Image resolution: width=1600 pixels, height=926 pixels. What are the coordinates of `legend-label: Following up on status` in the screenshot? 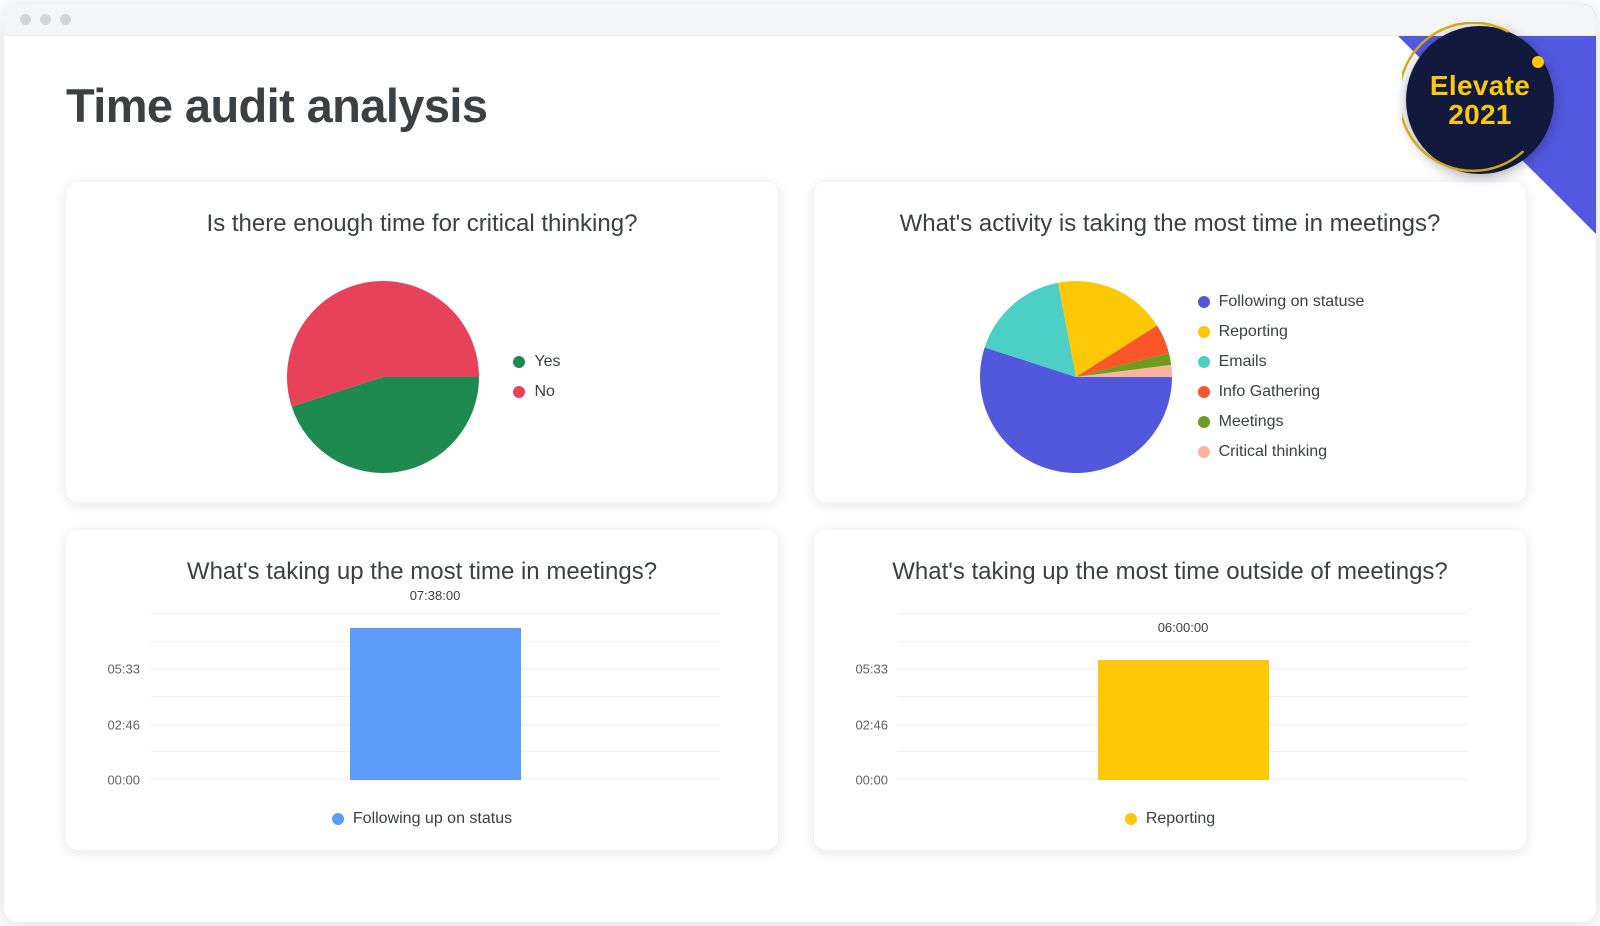 It's located at (432, 818).